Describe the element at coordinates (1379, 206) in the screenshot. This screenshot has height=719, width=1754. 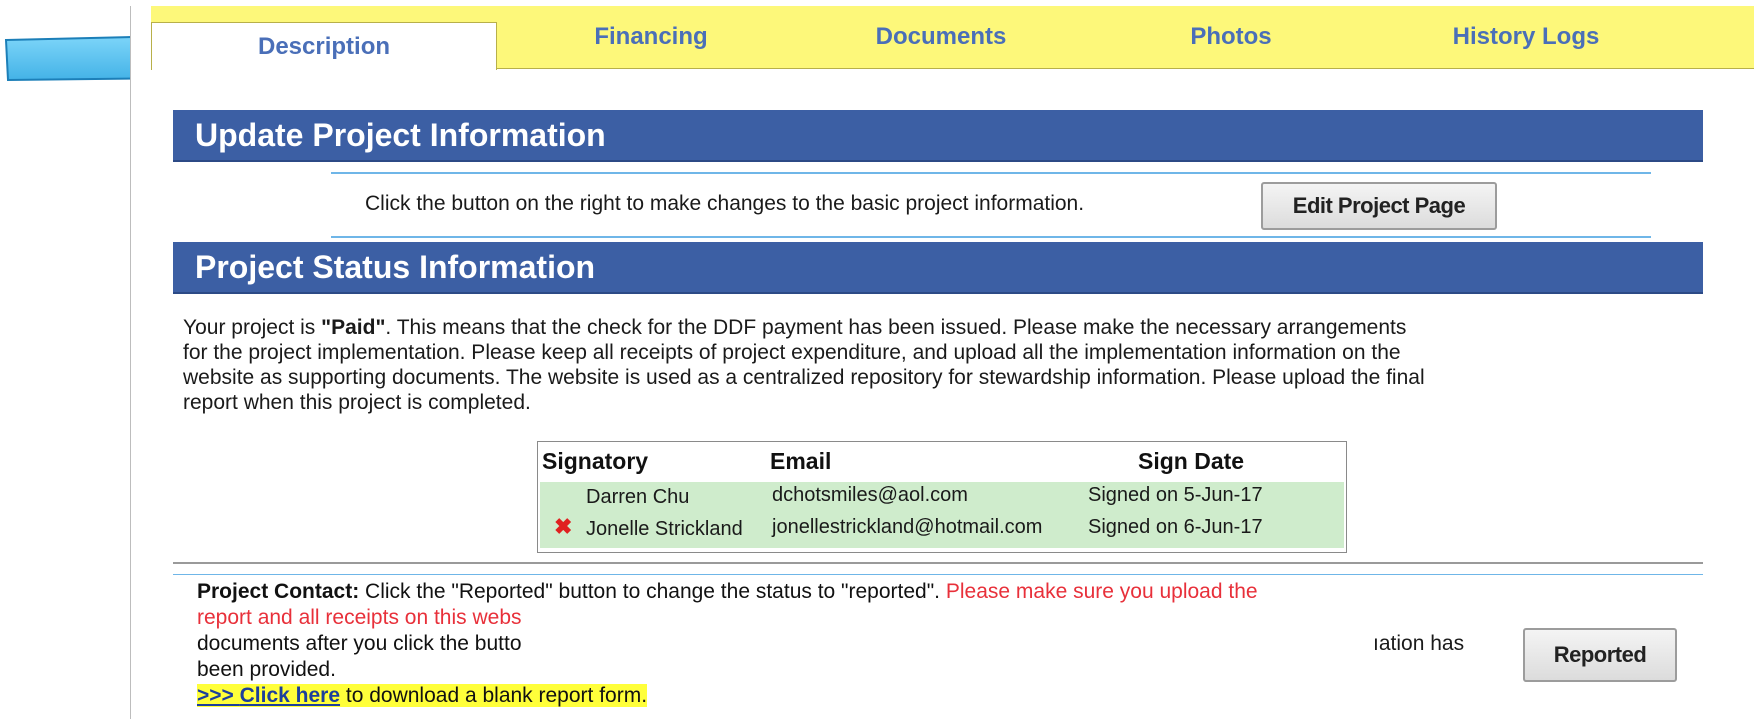
I see `edit-project-page-button: Edit Project Page` at that location.